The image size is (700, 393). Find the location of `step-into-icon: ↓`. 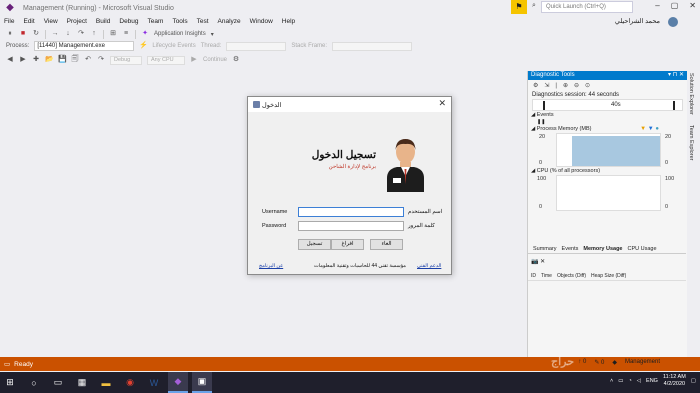

step-into-icon: ↓ is located at coordinates (68, 34).